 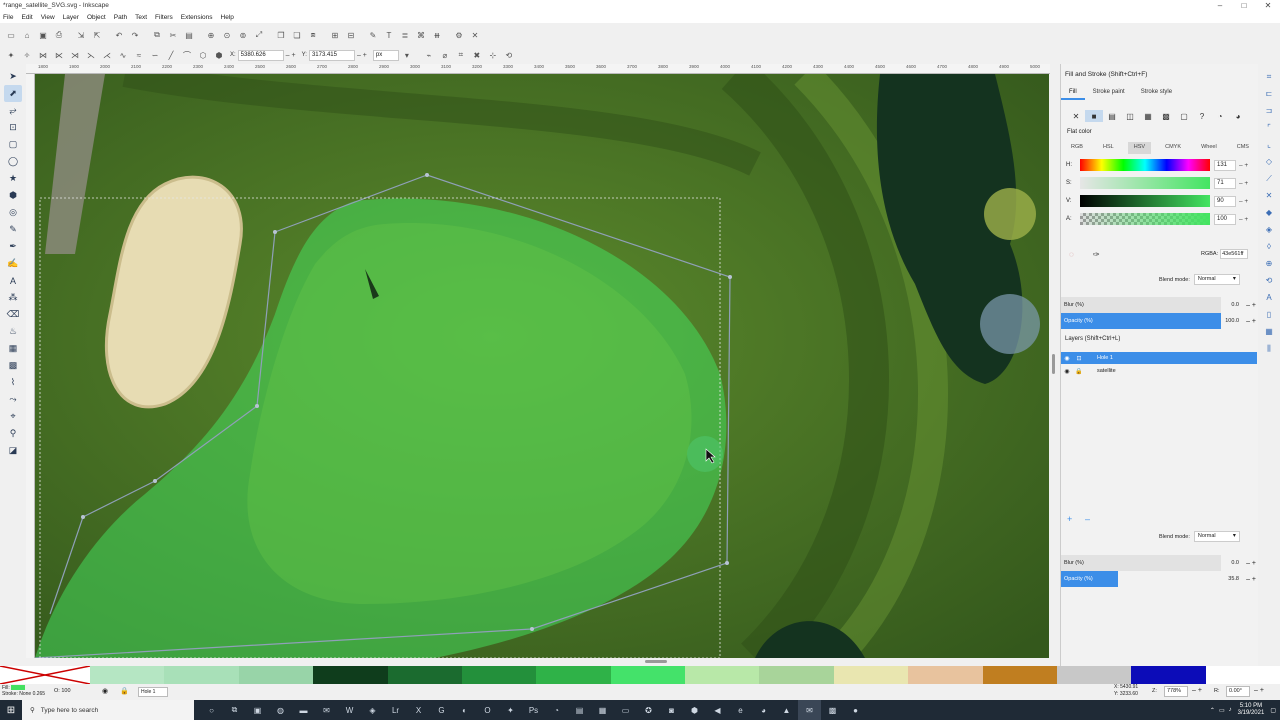 I want to click on rotation-stepper: – +, so click(x=1259, y=690).